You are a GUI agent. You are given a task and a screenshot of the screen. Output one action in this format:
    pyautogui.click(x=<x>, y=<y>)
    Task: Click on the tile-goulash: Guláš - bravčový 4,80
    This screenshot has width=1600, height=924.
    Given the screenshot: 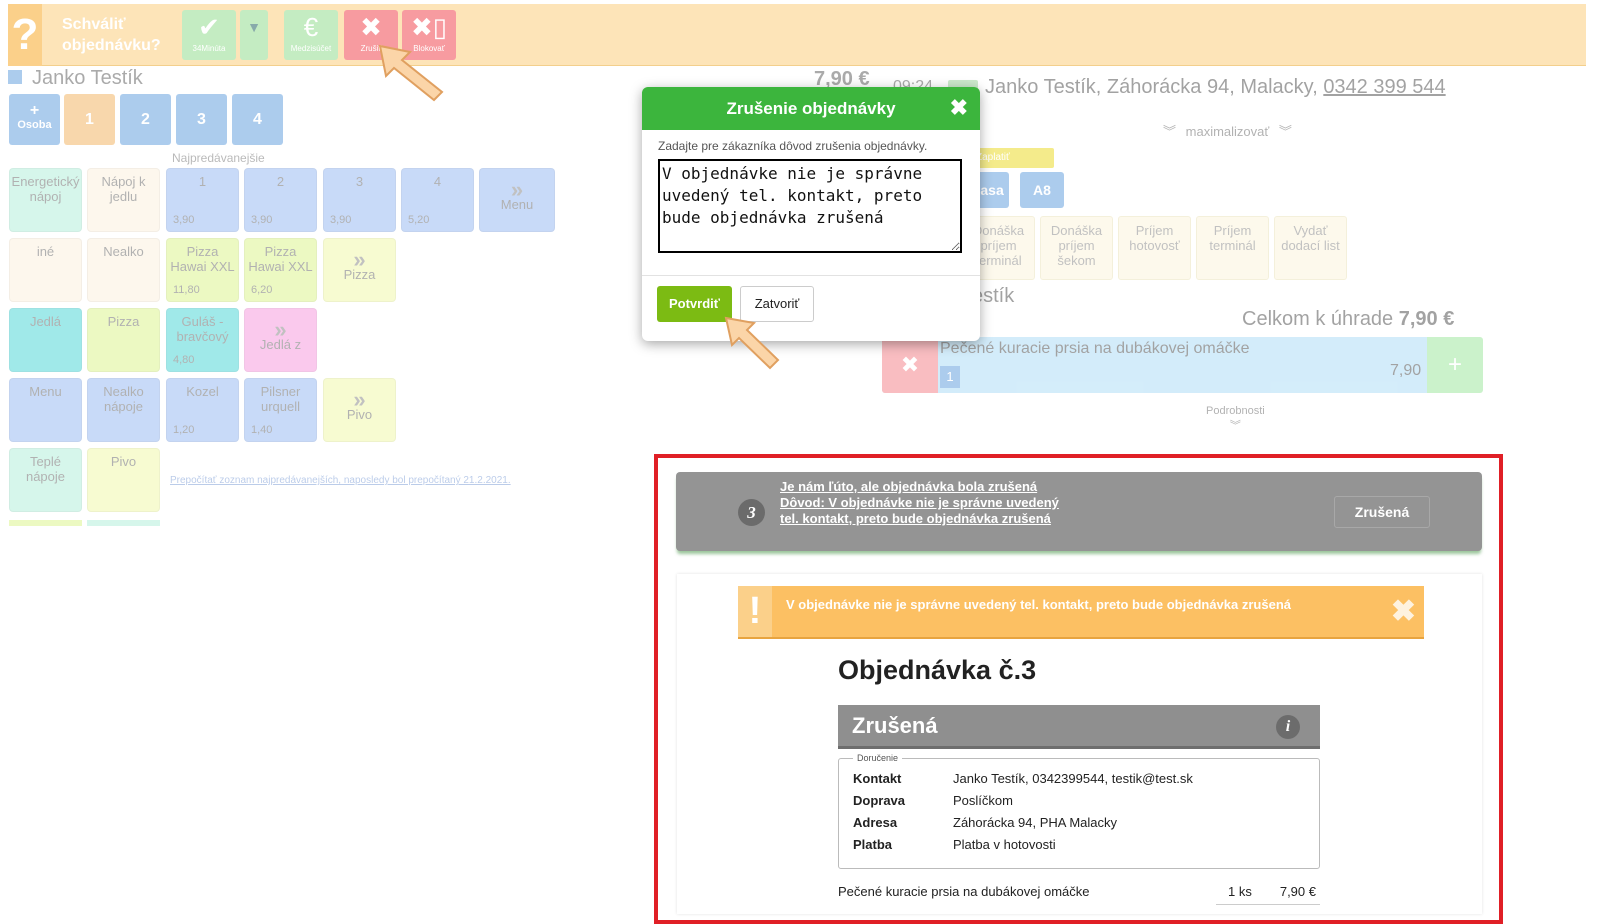 What is the action you would take?
    pyautogui.click(x=202, y=340)
    